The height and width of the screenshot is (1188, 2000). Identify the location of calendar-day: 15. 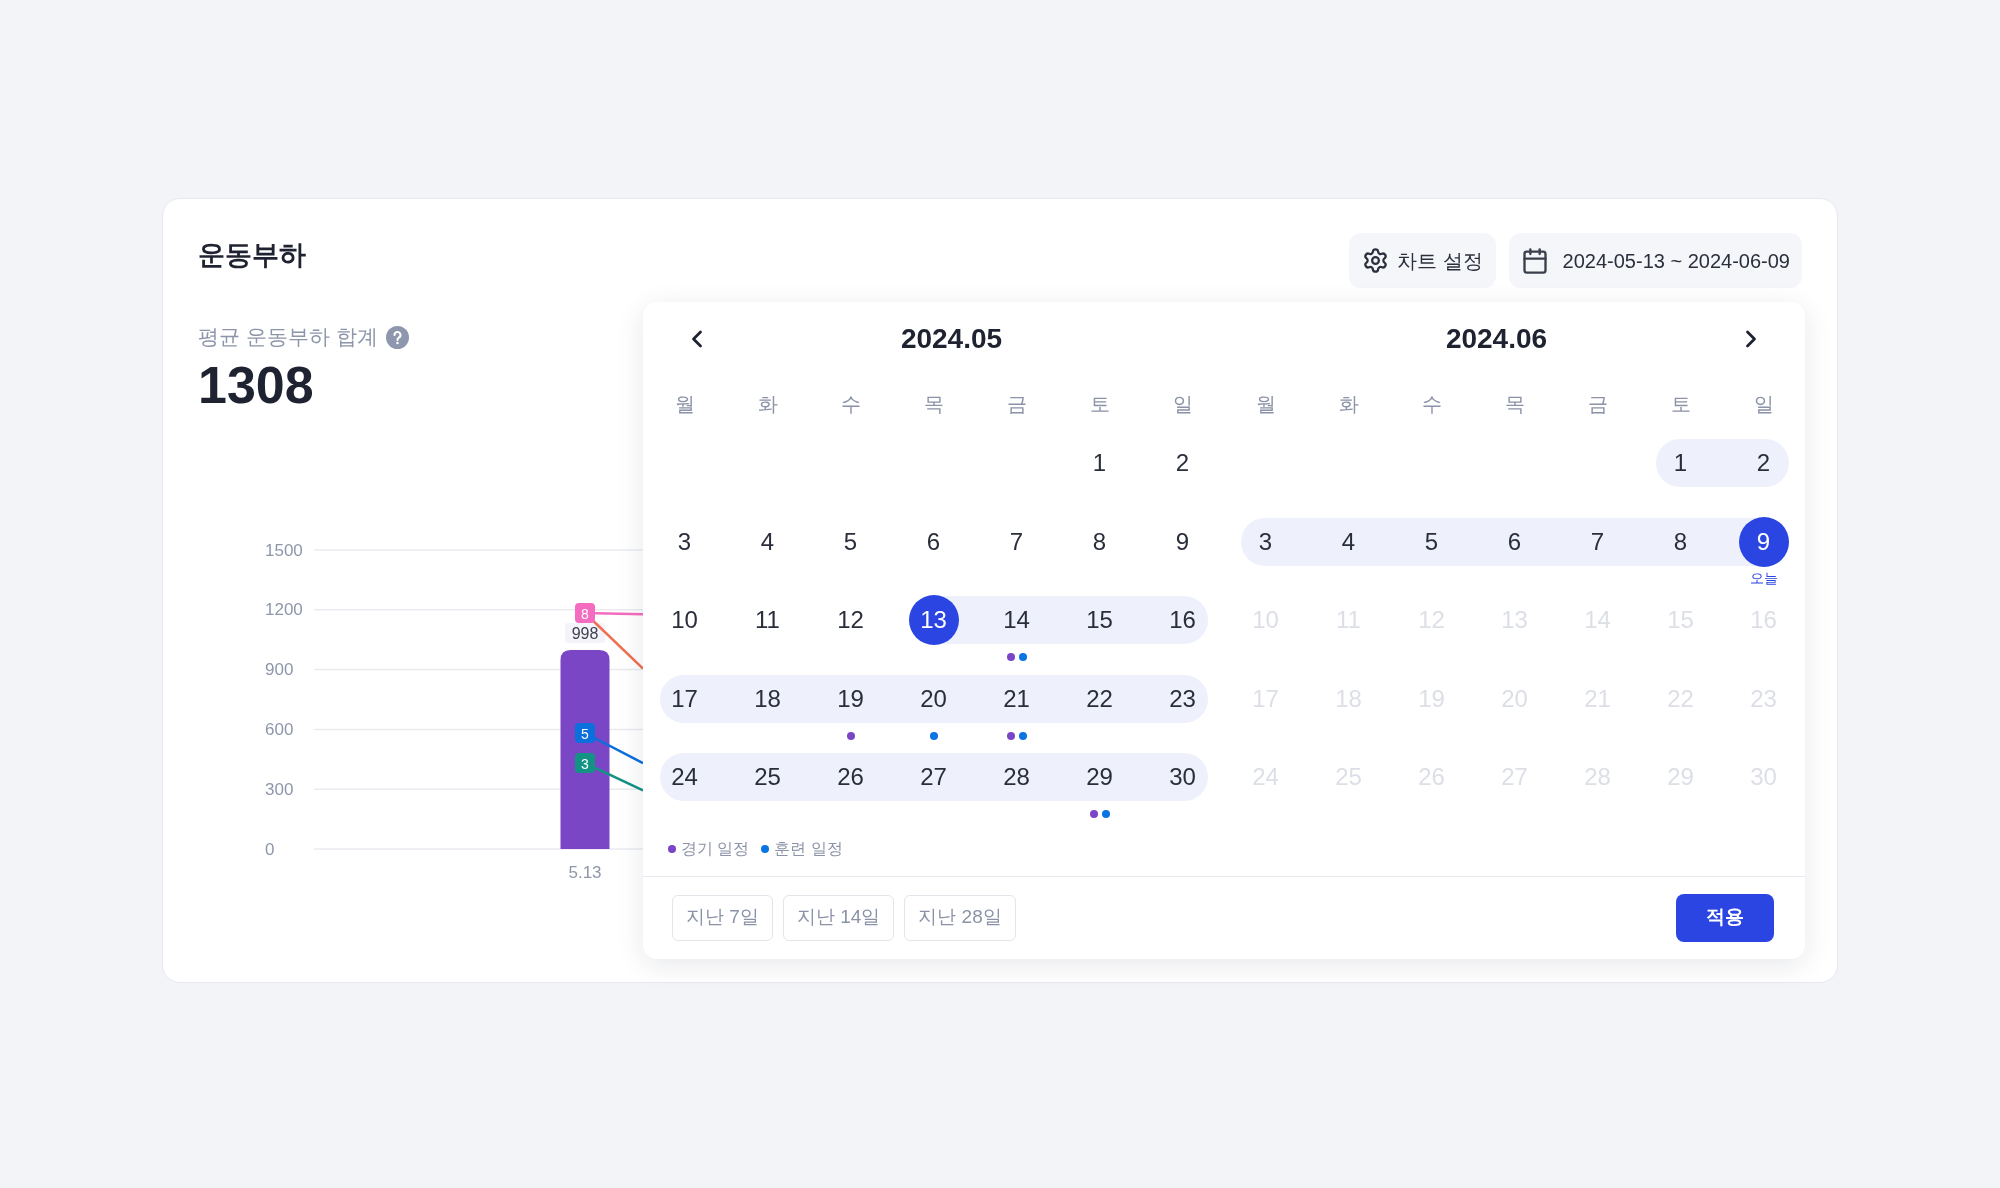
(1099, 620).